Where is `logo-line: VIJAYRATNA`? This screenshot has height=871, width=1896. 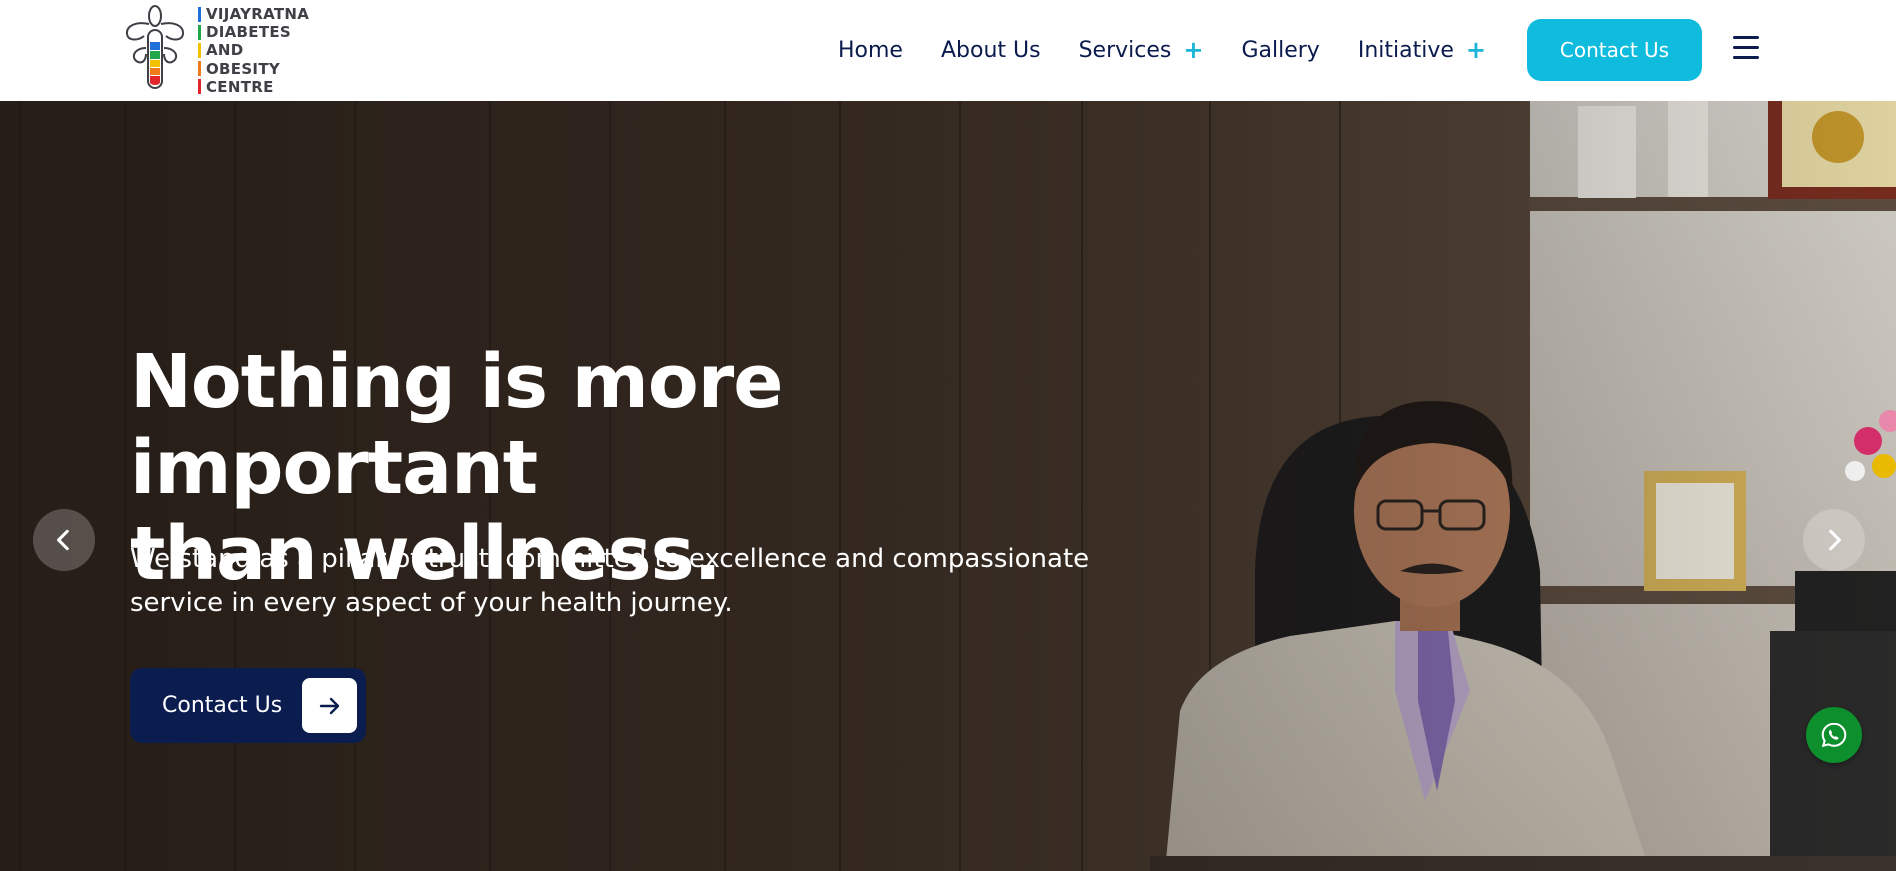 logo-line: VIJAYRATNA is located at coordinates (253, 14).